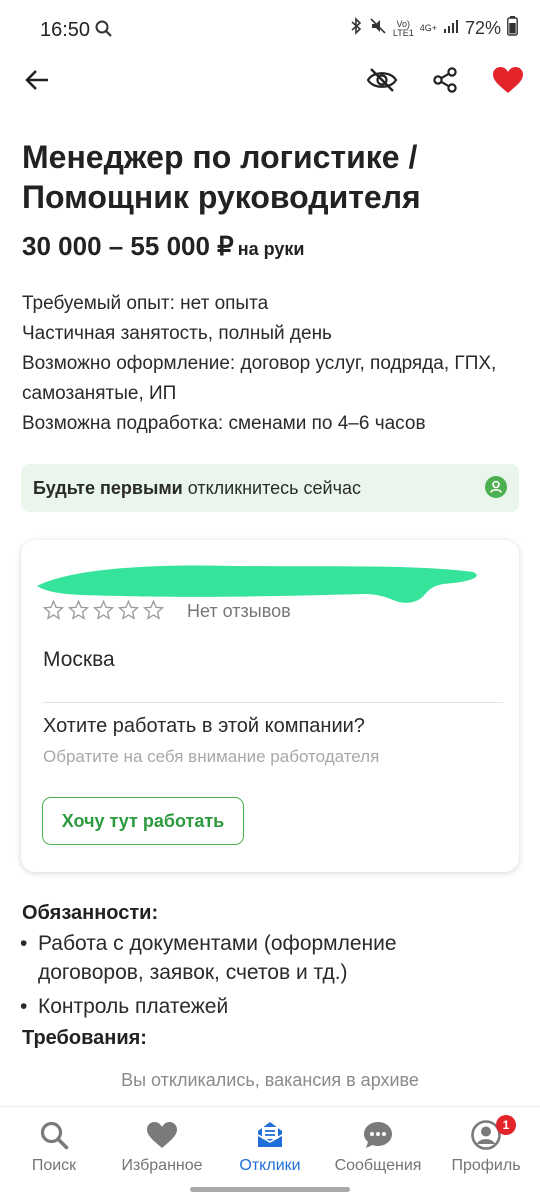 The image size is (540, 1201). I want to click on banner-bold: Будьте первыми, so click(108, 488).